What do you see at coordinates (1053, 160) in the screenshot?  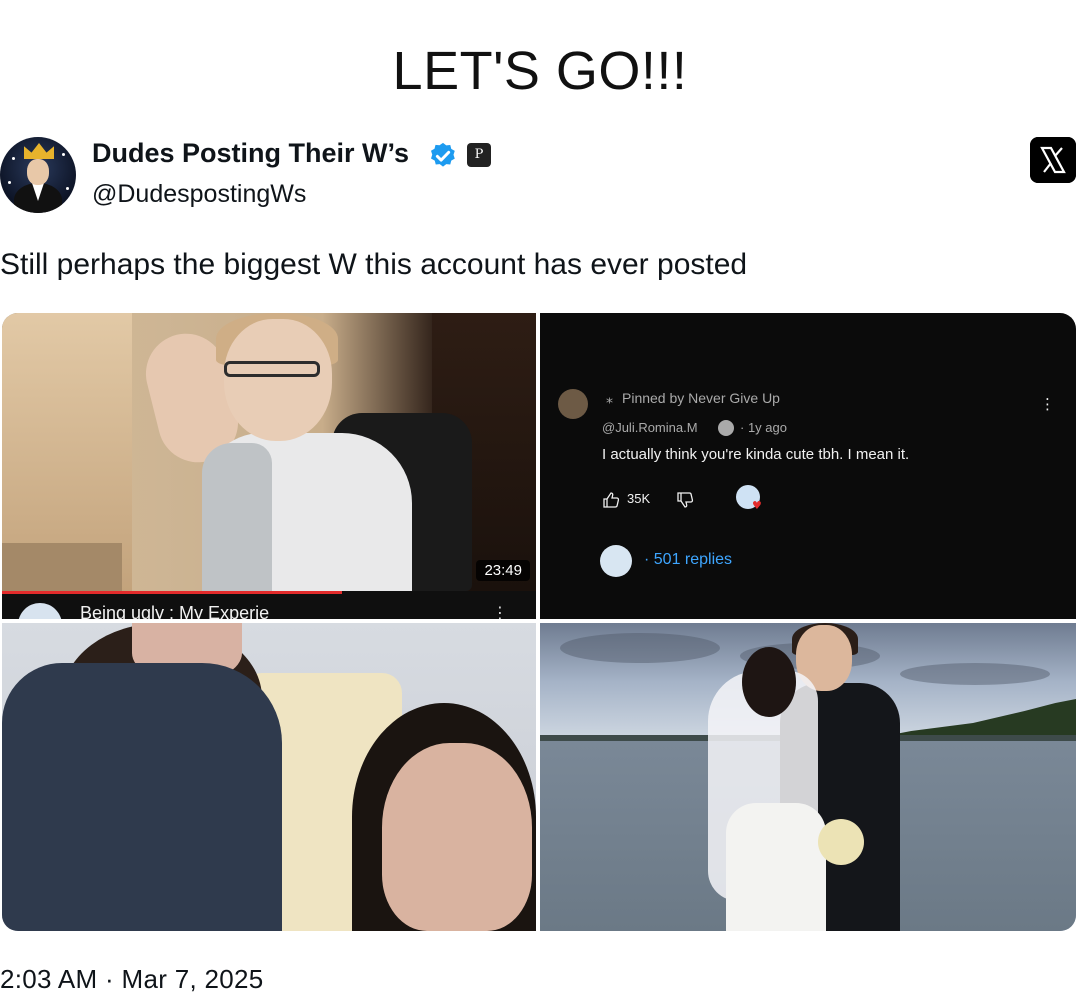 I see `x-logo-icon` at bounding box center [1053, 160].